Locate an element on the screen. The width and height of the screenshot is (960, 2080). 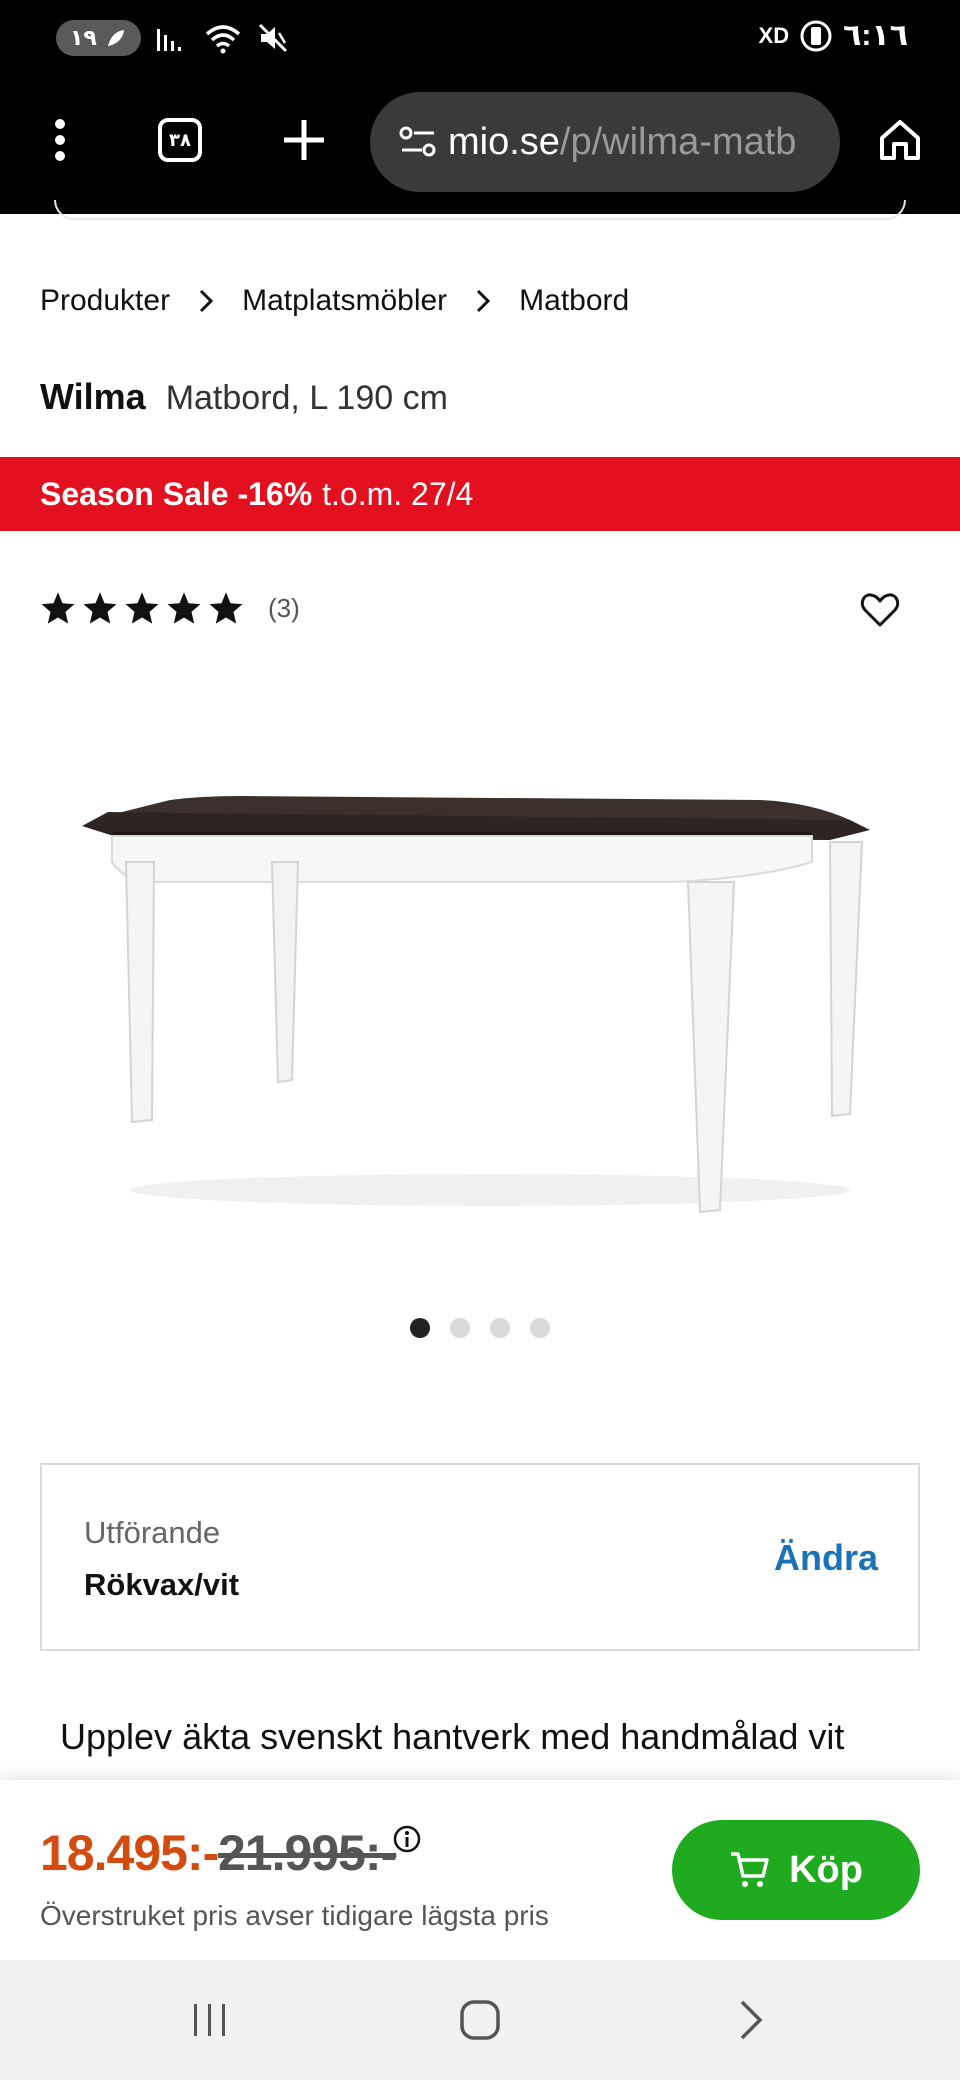
browser-toolbar: ٣٨ mio.se/p/wilma-matb is located at coordinates (480, 145).